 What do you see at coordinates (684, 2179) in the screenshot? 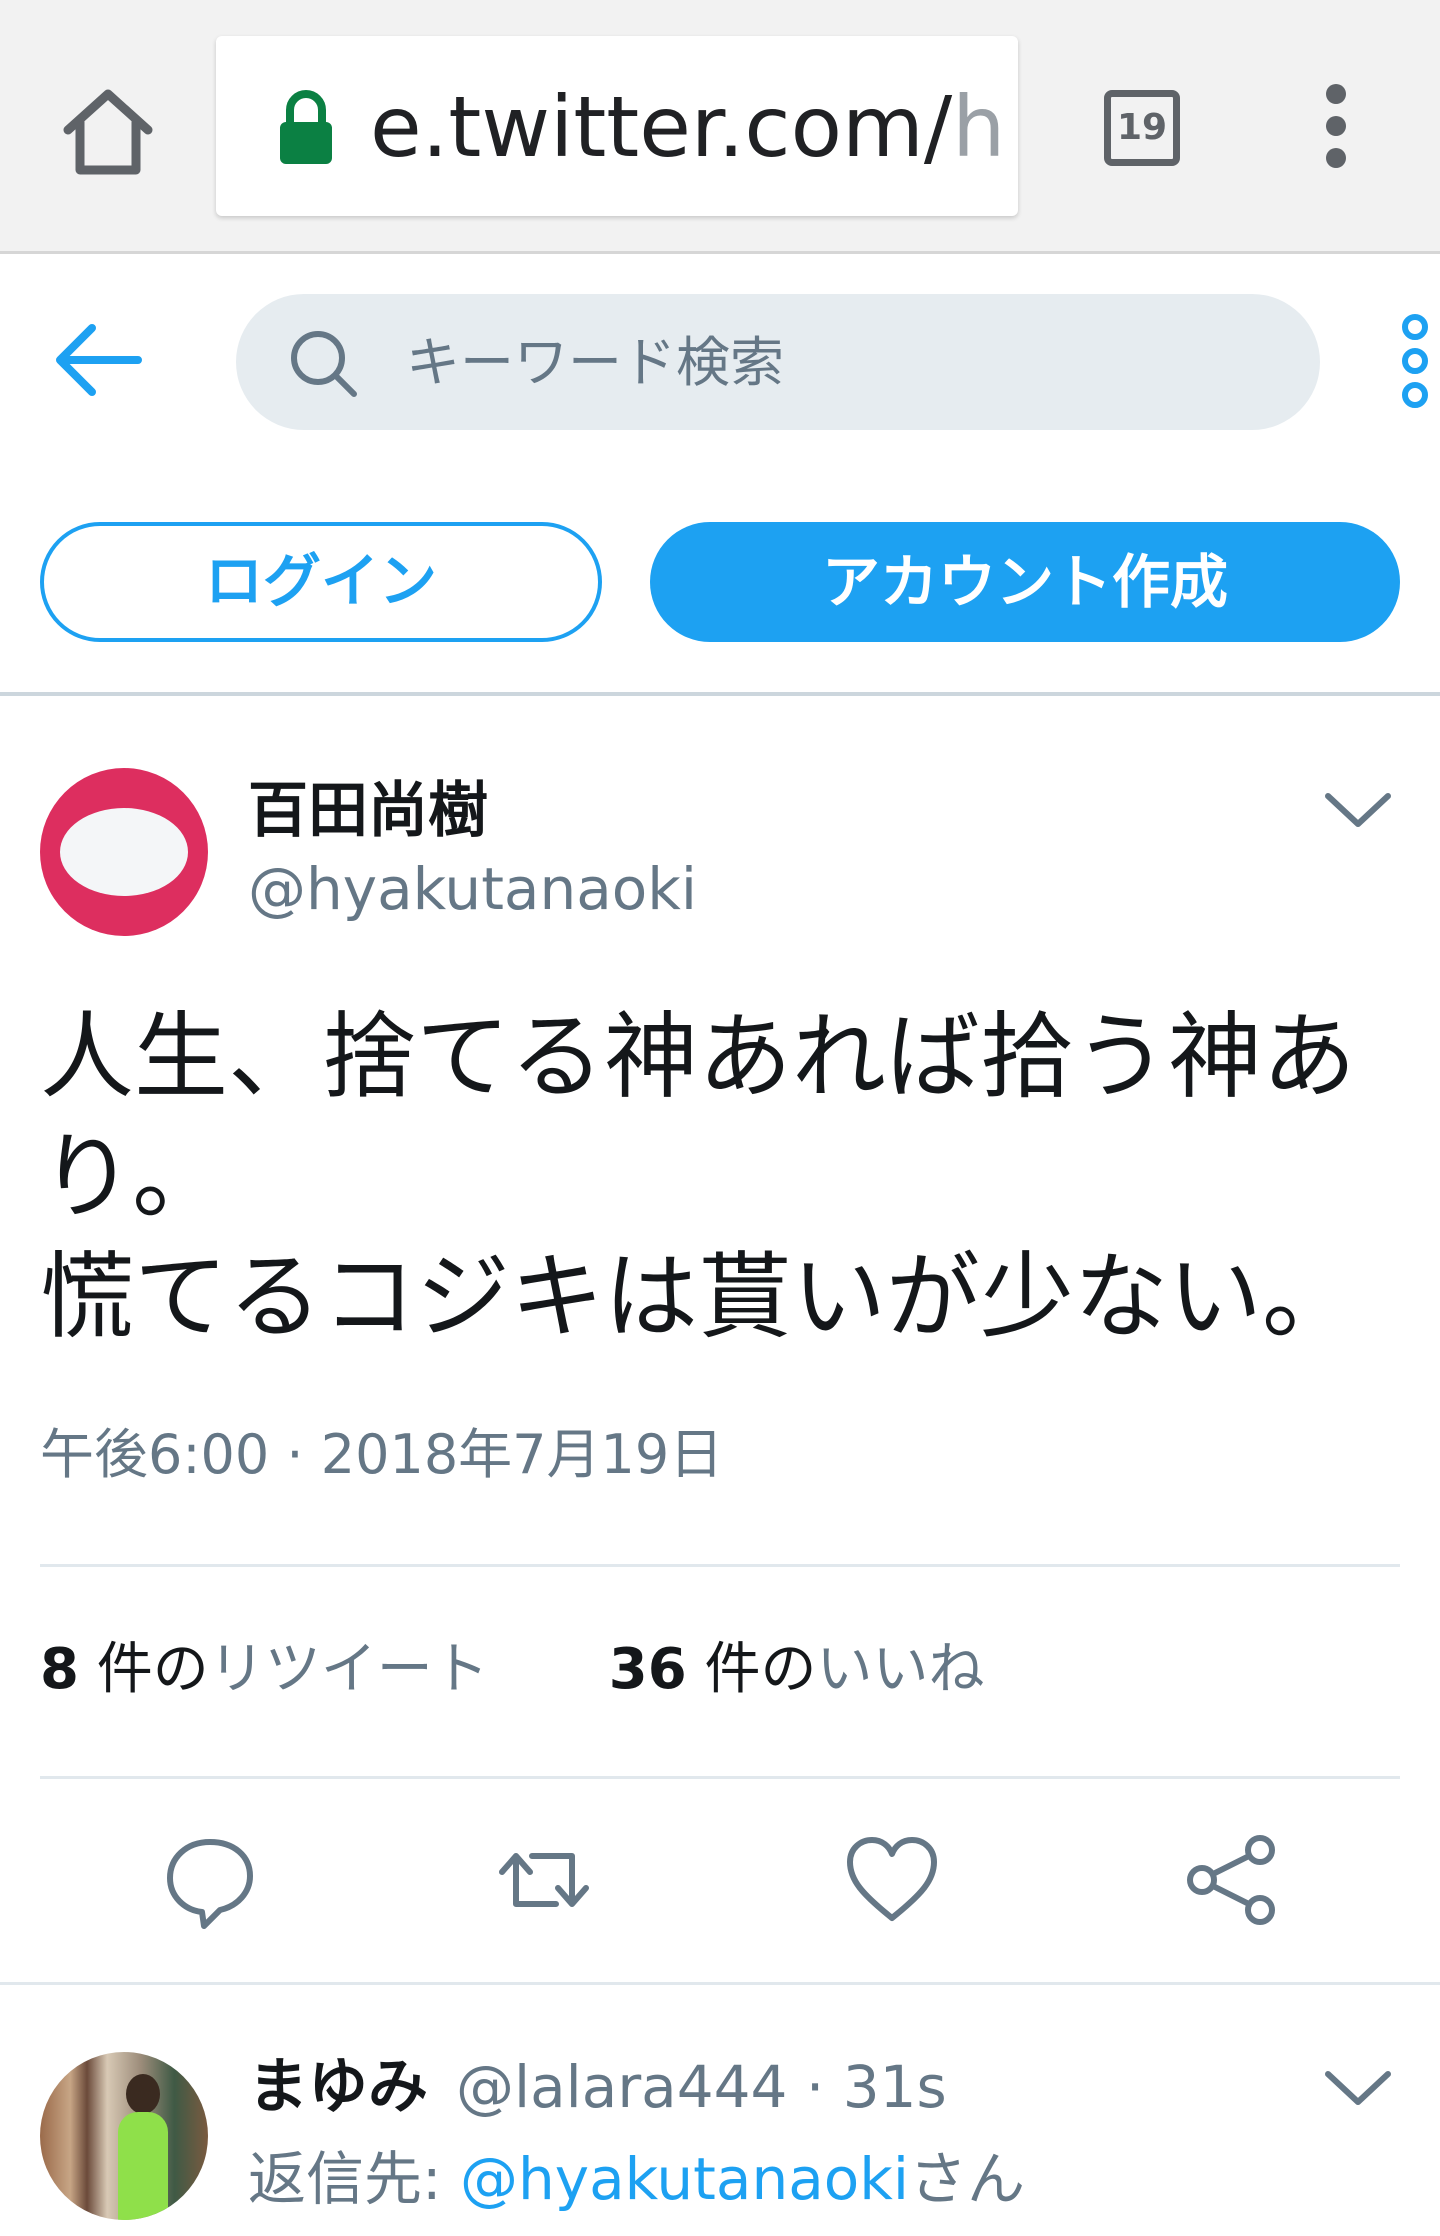
I see `reply-mention-link: @hyakutanaoki` at bounding box center [684, 2179].